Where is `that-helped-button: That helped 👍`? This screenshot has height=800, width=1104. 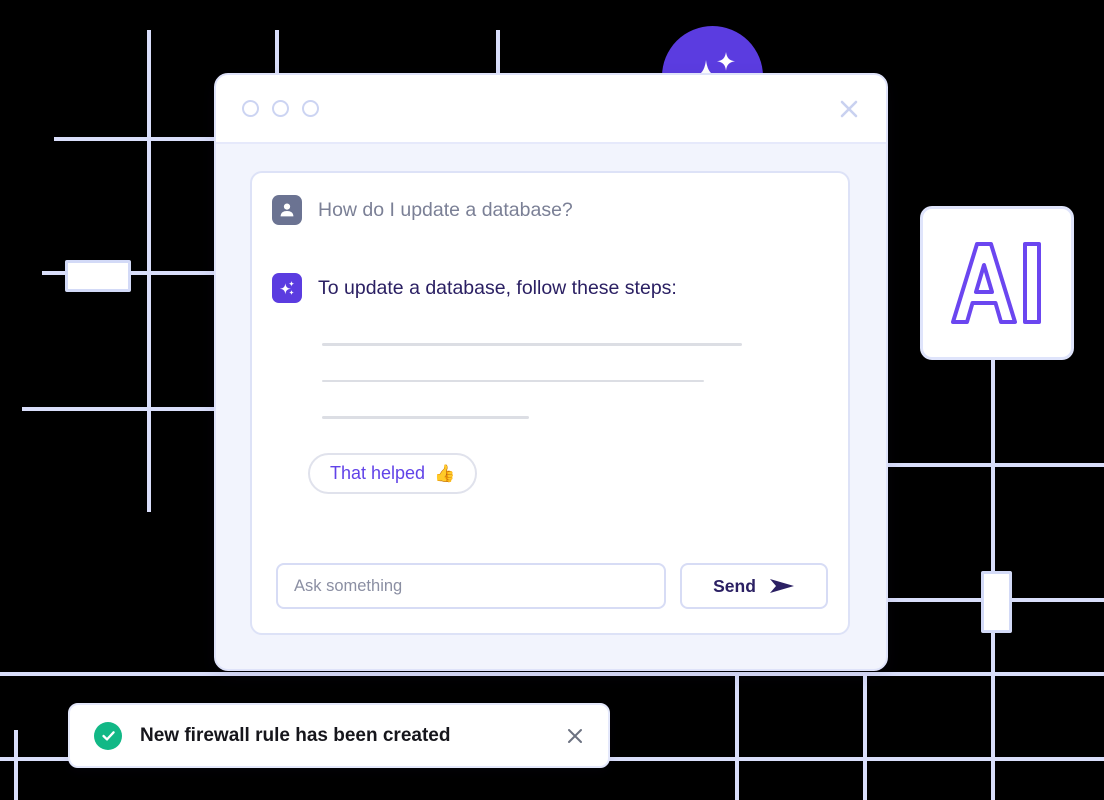
that-helped-button: That helped 👍 is located at coordinates (393, 473).